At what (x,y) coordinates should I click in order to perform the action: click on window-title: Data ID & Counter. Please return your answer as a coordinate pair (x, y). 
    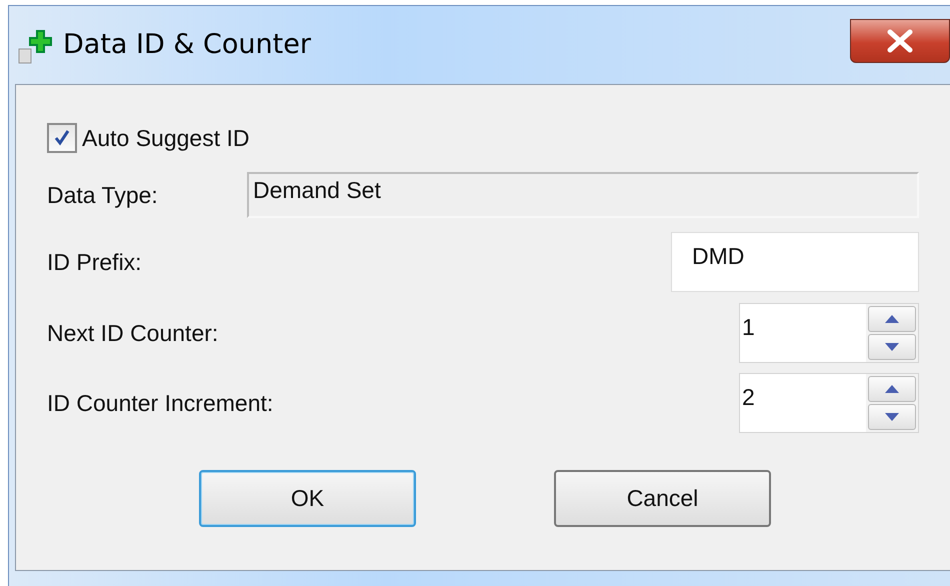
    Looking at the image, I should click on (187, 44).